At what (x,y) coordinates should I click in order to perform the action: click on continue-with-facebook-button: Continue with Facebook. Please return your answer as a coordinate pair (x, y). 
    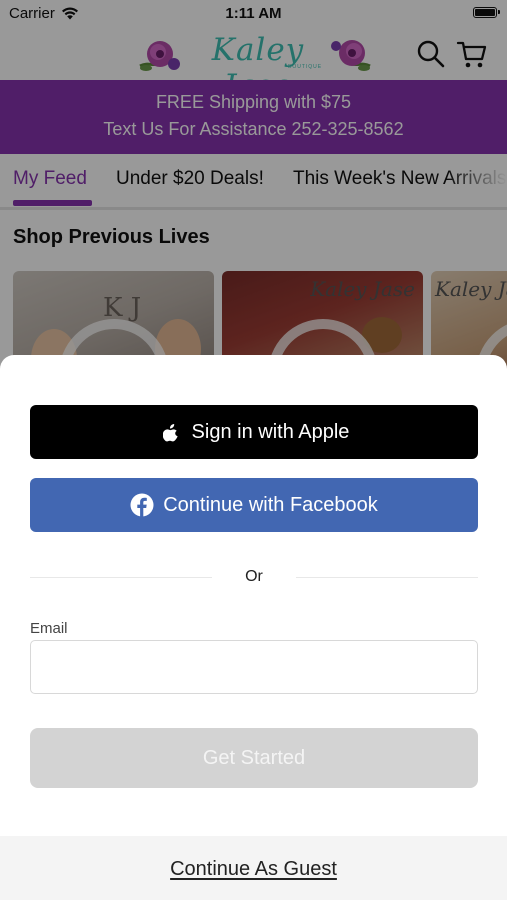
    Looking at the image, I should click on (254, 505).